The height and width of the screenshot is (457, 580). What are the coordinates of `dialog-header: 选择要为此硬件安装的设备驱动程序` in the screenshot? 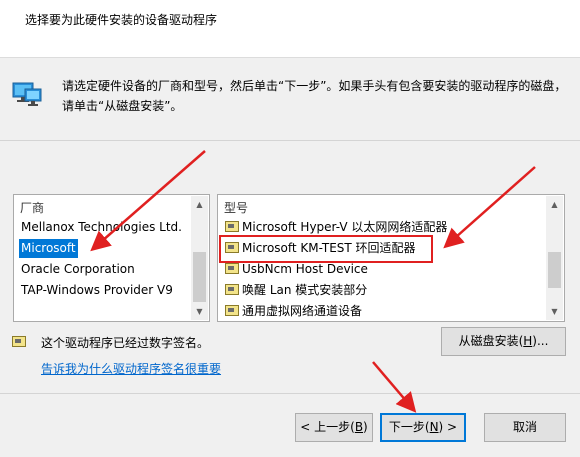 It's located at (290, 29).